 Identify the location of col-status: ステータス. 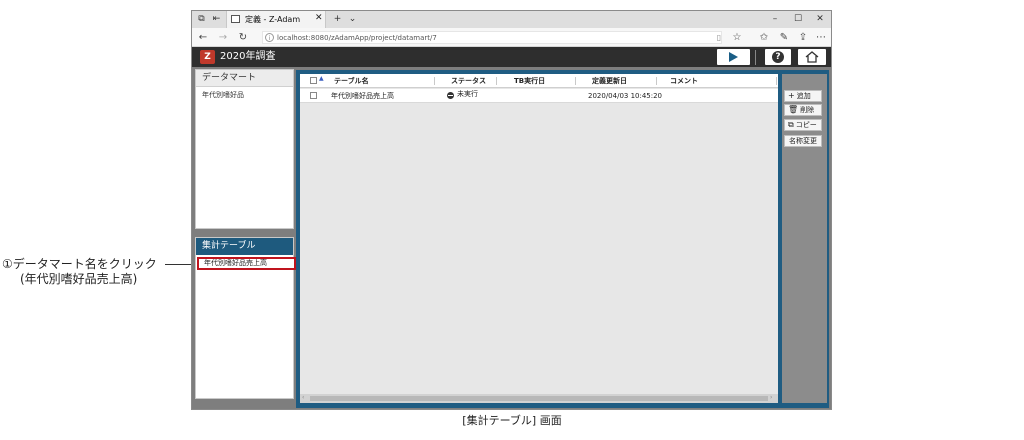
(468, 81).